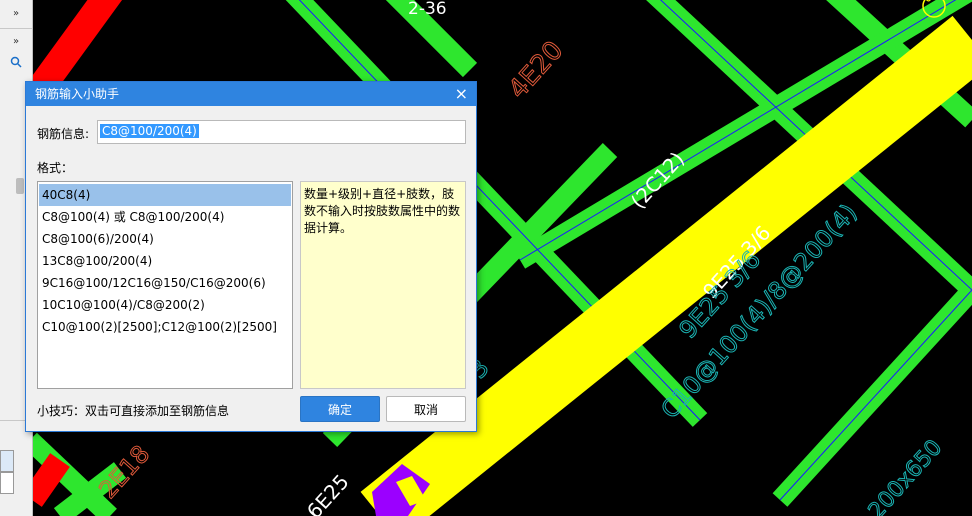  I want to click on tip-text: 小技巧：双击可直接添加至钢筋信息, so click(133, 411).